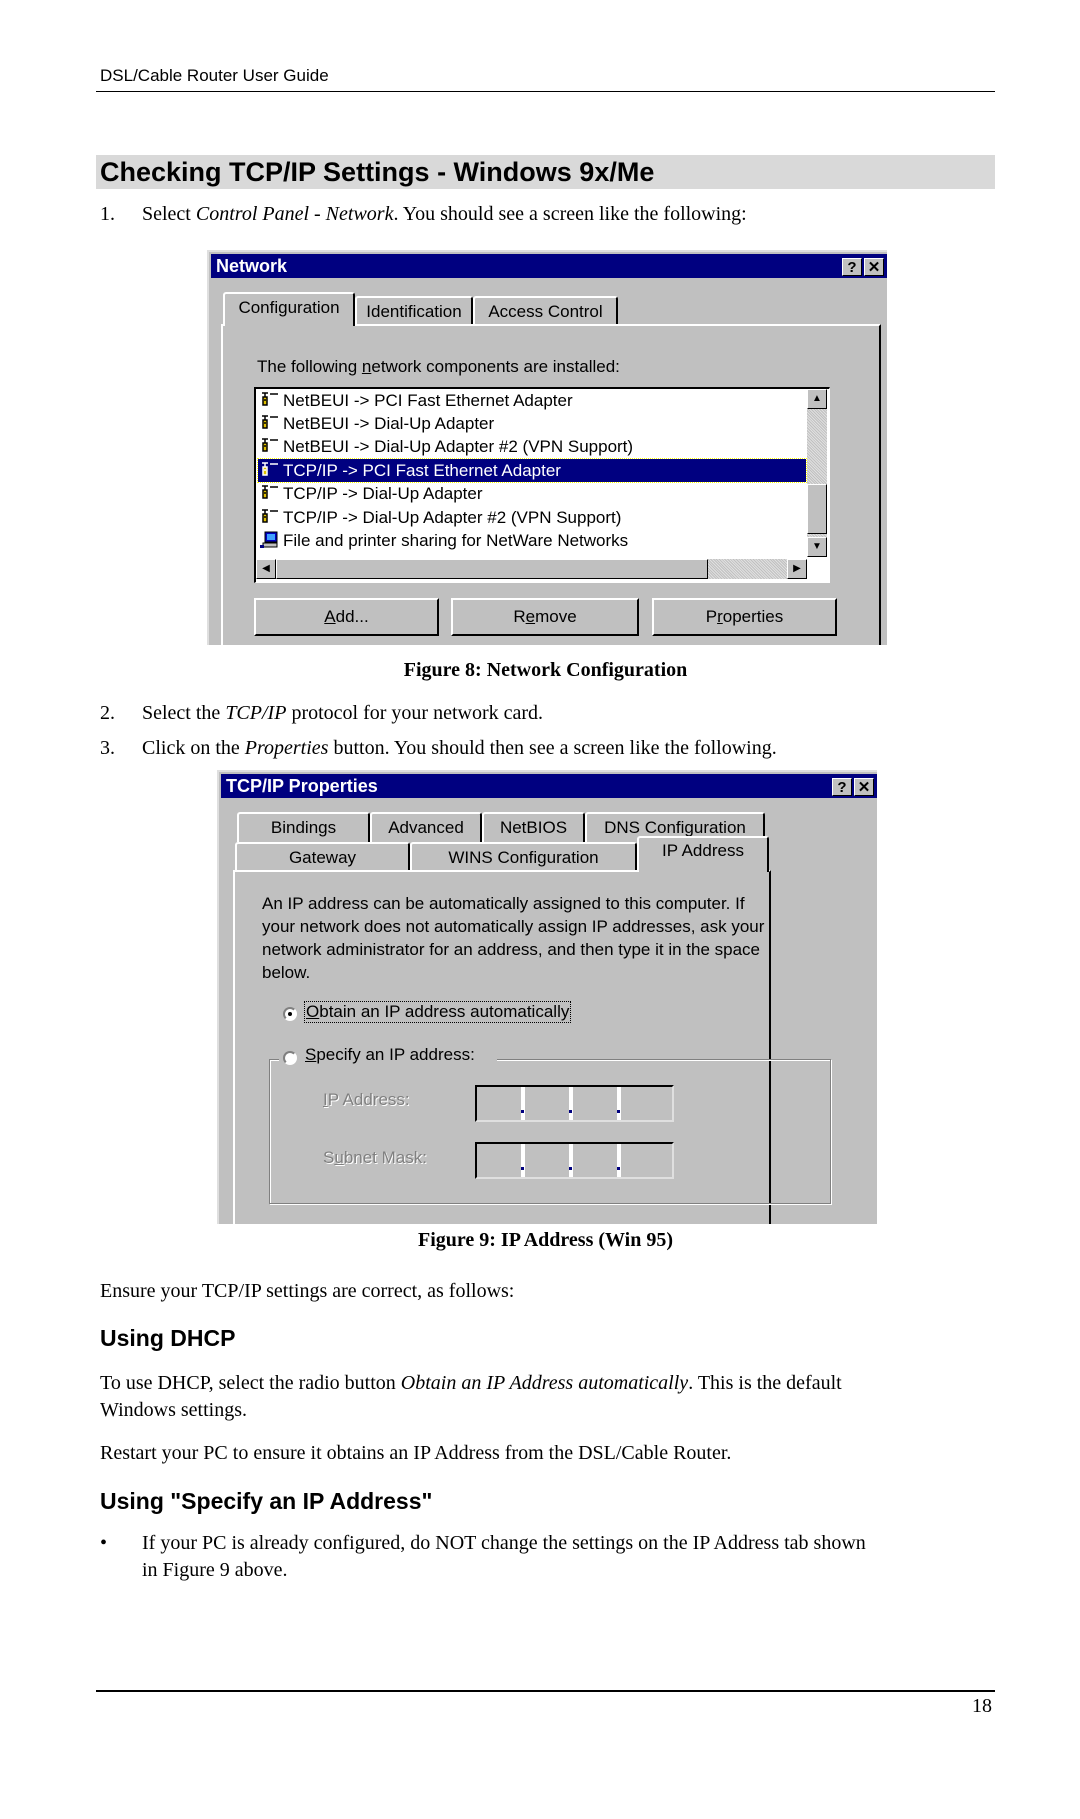 The width and height of the screenshot is (1080, 1819). What do you see at coordinates (107, 713) in the screenshot?
I see `step-number: 2.` at bounding box center [107, 713].